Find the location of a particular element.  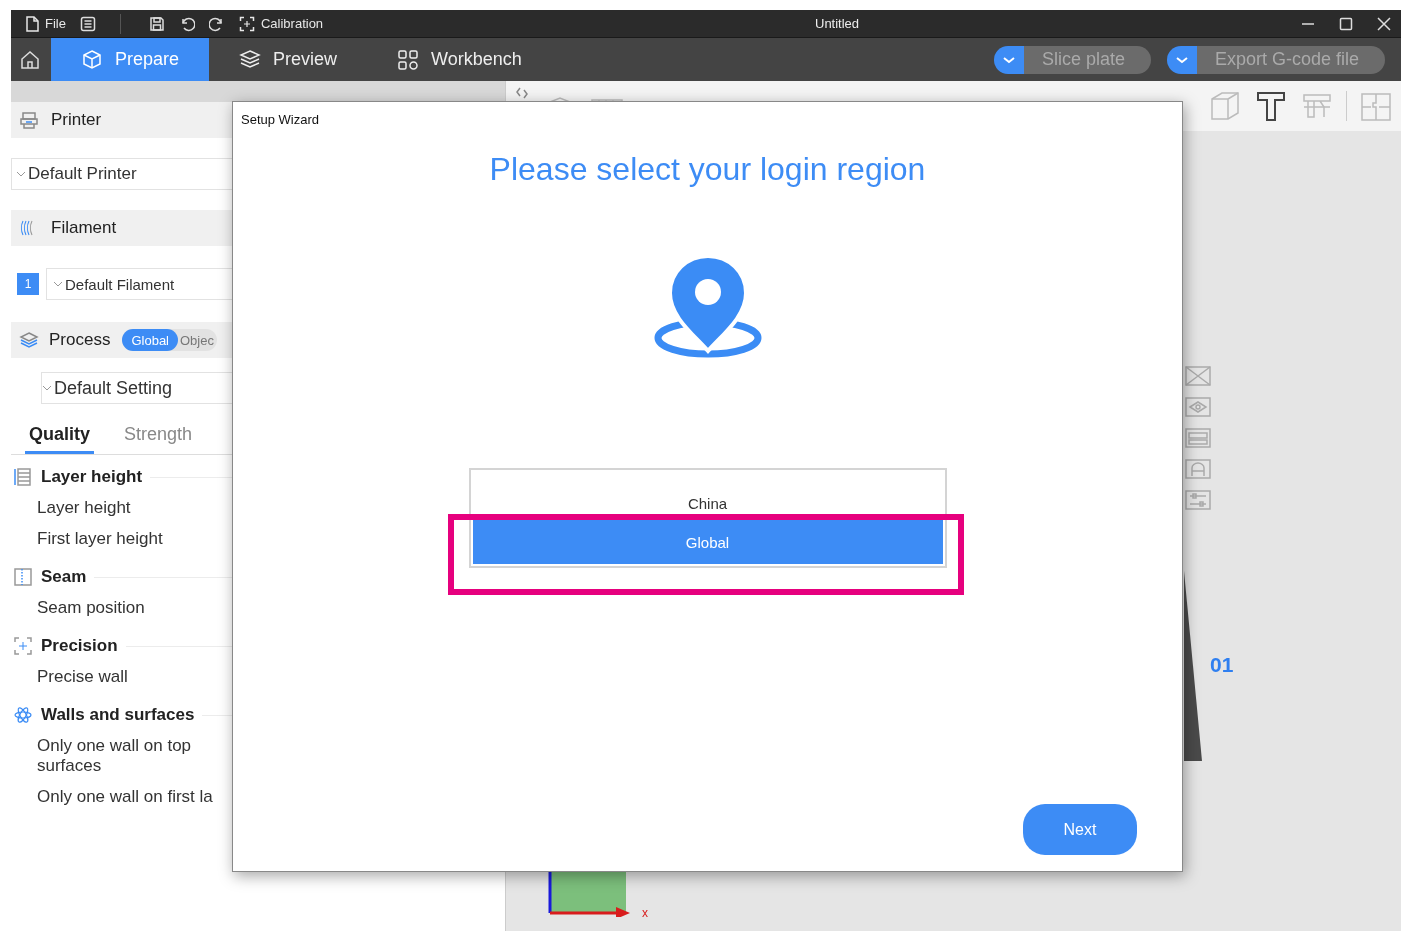

settings-tab: Quality is located at coordinates (59, 436).